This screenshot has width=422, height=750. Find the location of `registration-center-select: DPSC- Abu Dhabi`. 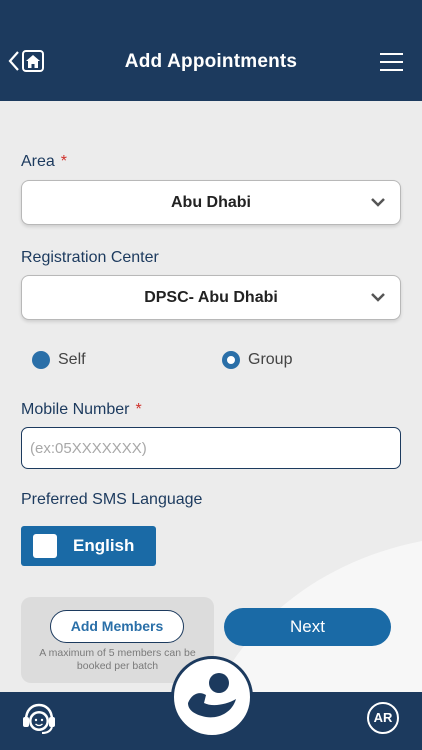

registration-center-select: DPSC- Abu Dhabi is located at coordinates (211, 297).